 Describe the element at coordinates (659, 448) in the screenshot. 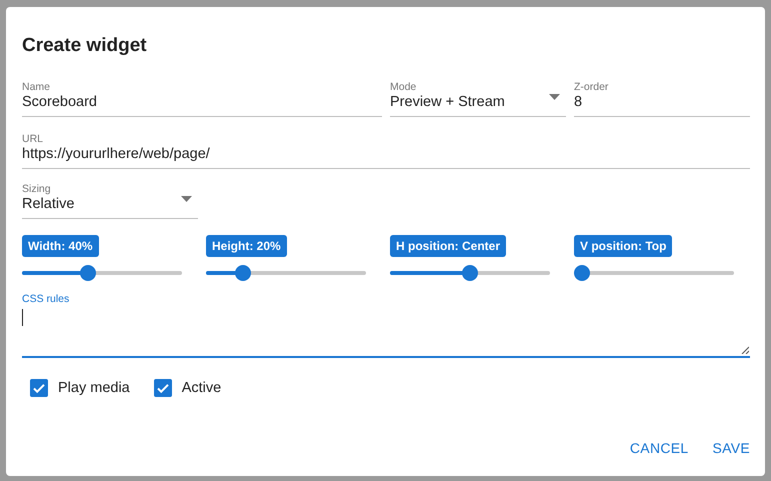

I see `cancel-button: CANCEL` at that location.